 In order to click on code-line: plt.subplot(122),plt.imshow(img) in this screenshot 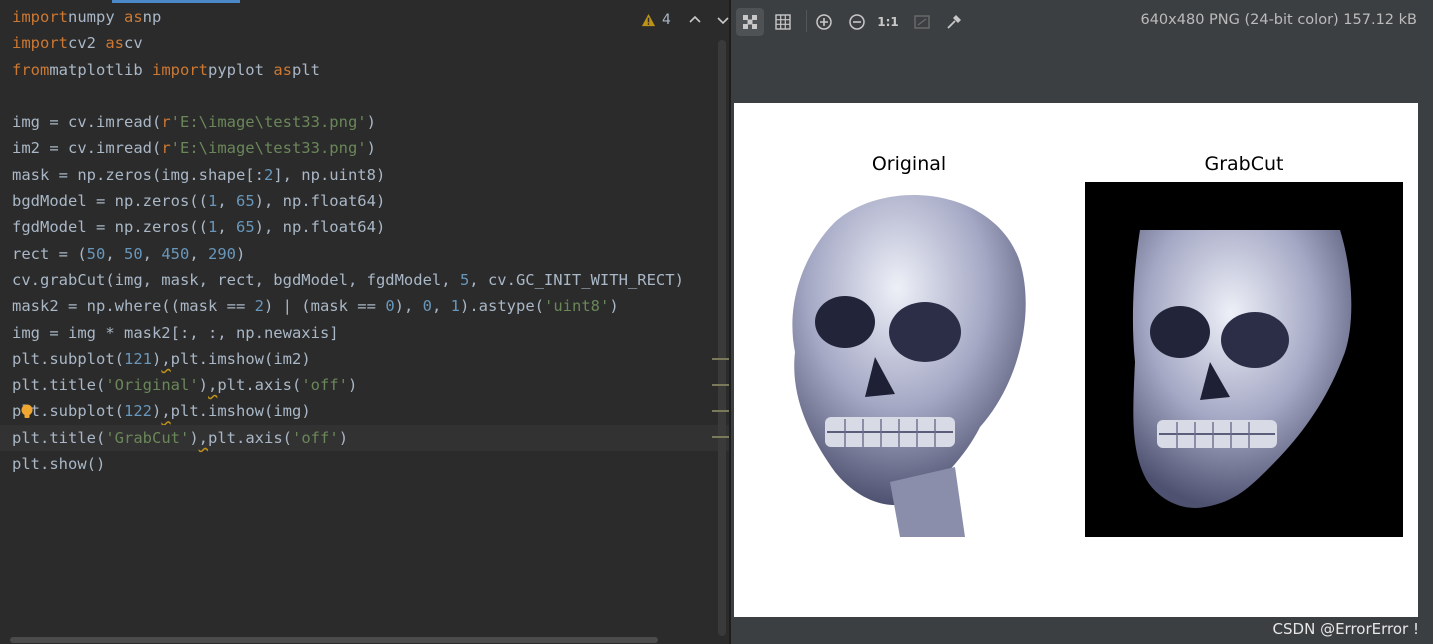, I will do `click(370, 411)`.